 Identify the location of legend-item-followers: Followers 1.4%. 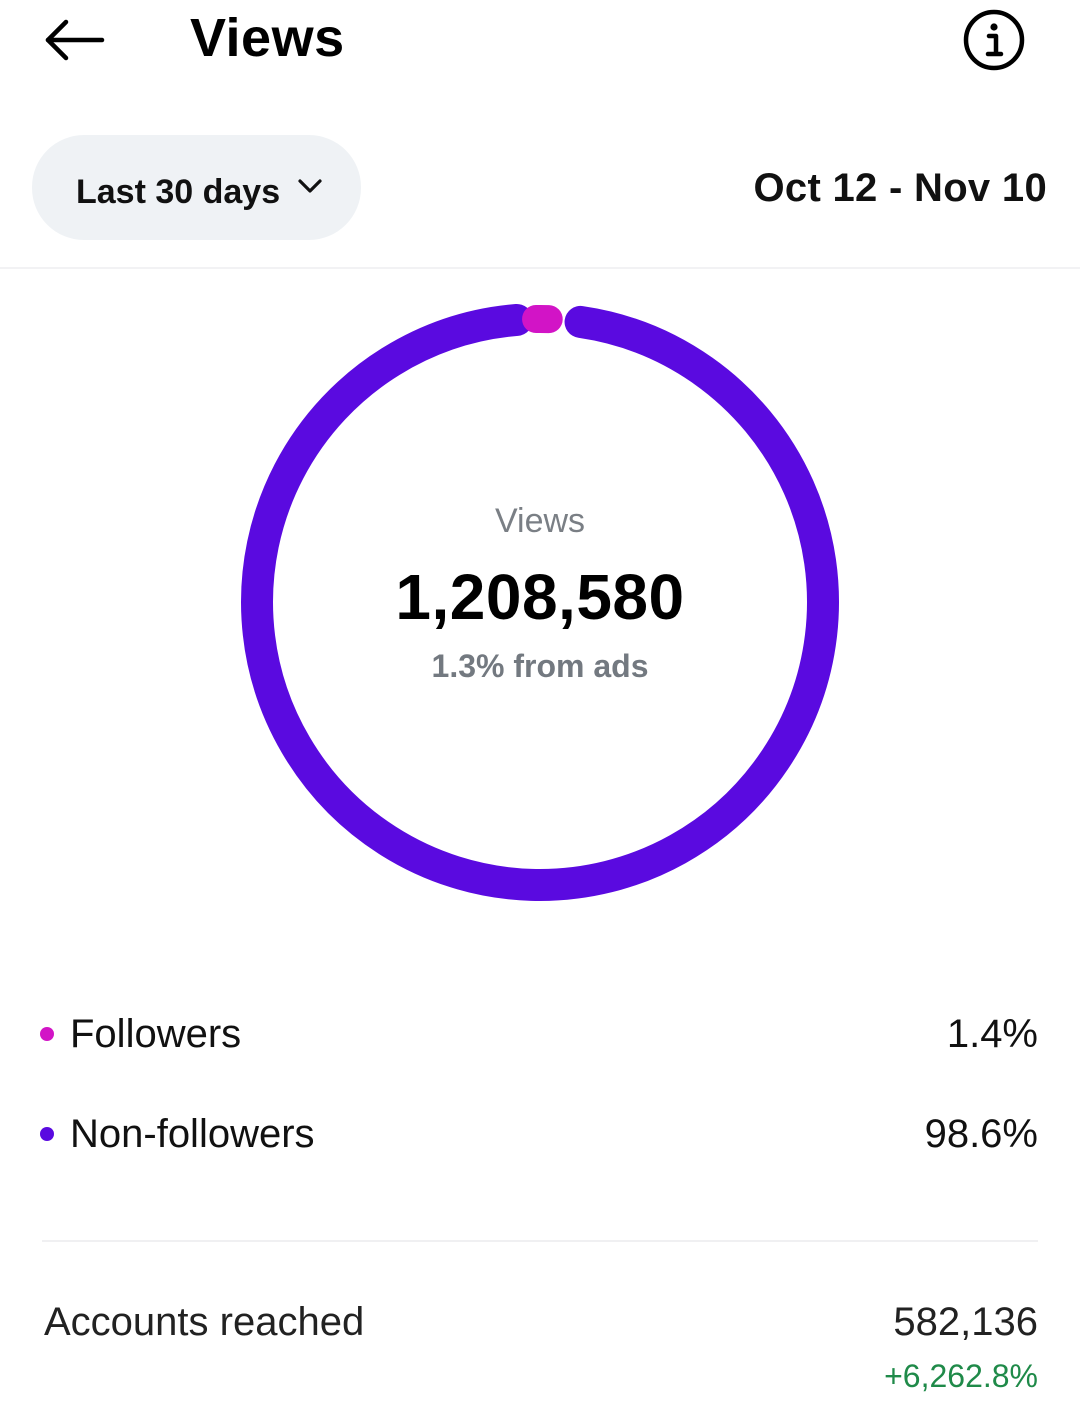
(539, 1034).